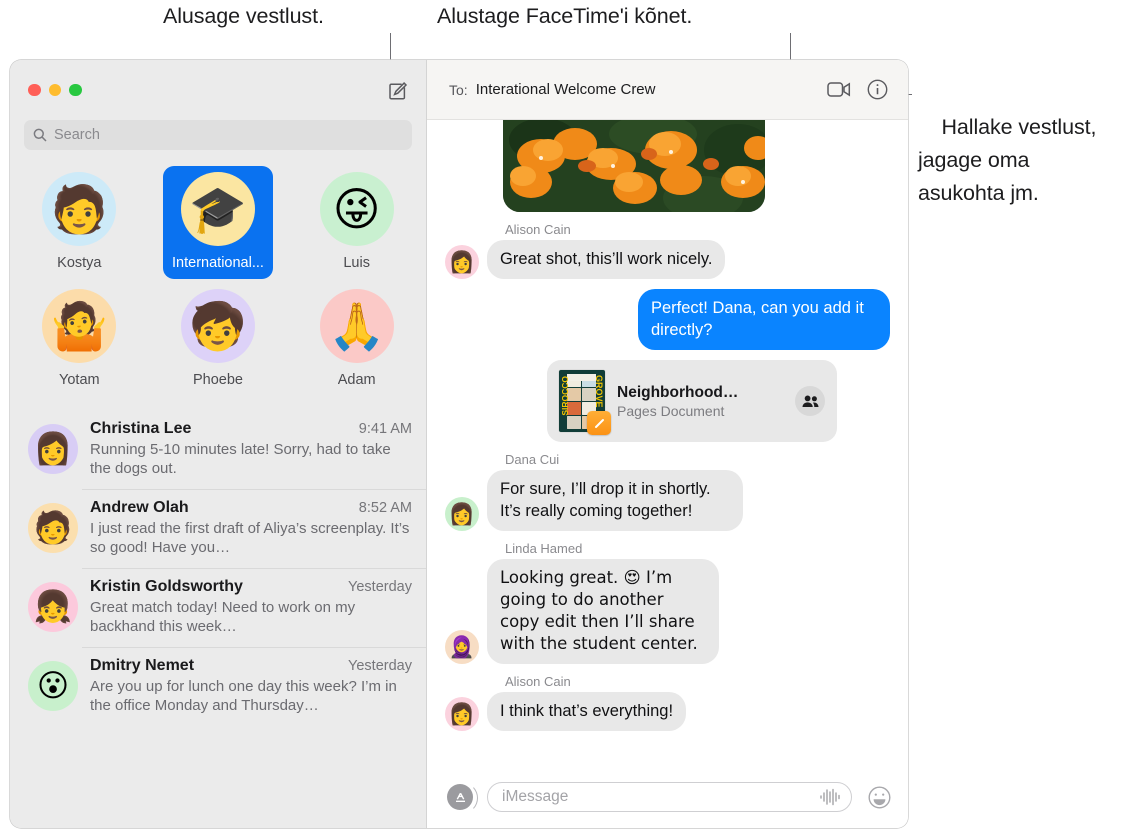  Describe the element at coordinates (830, 797) in the screenshot. I see `audio-waveform-icon` at that location.